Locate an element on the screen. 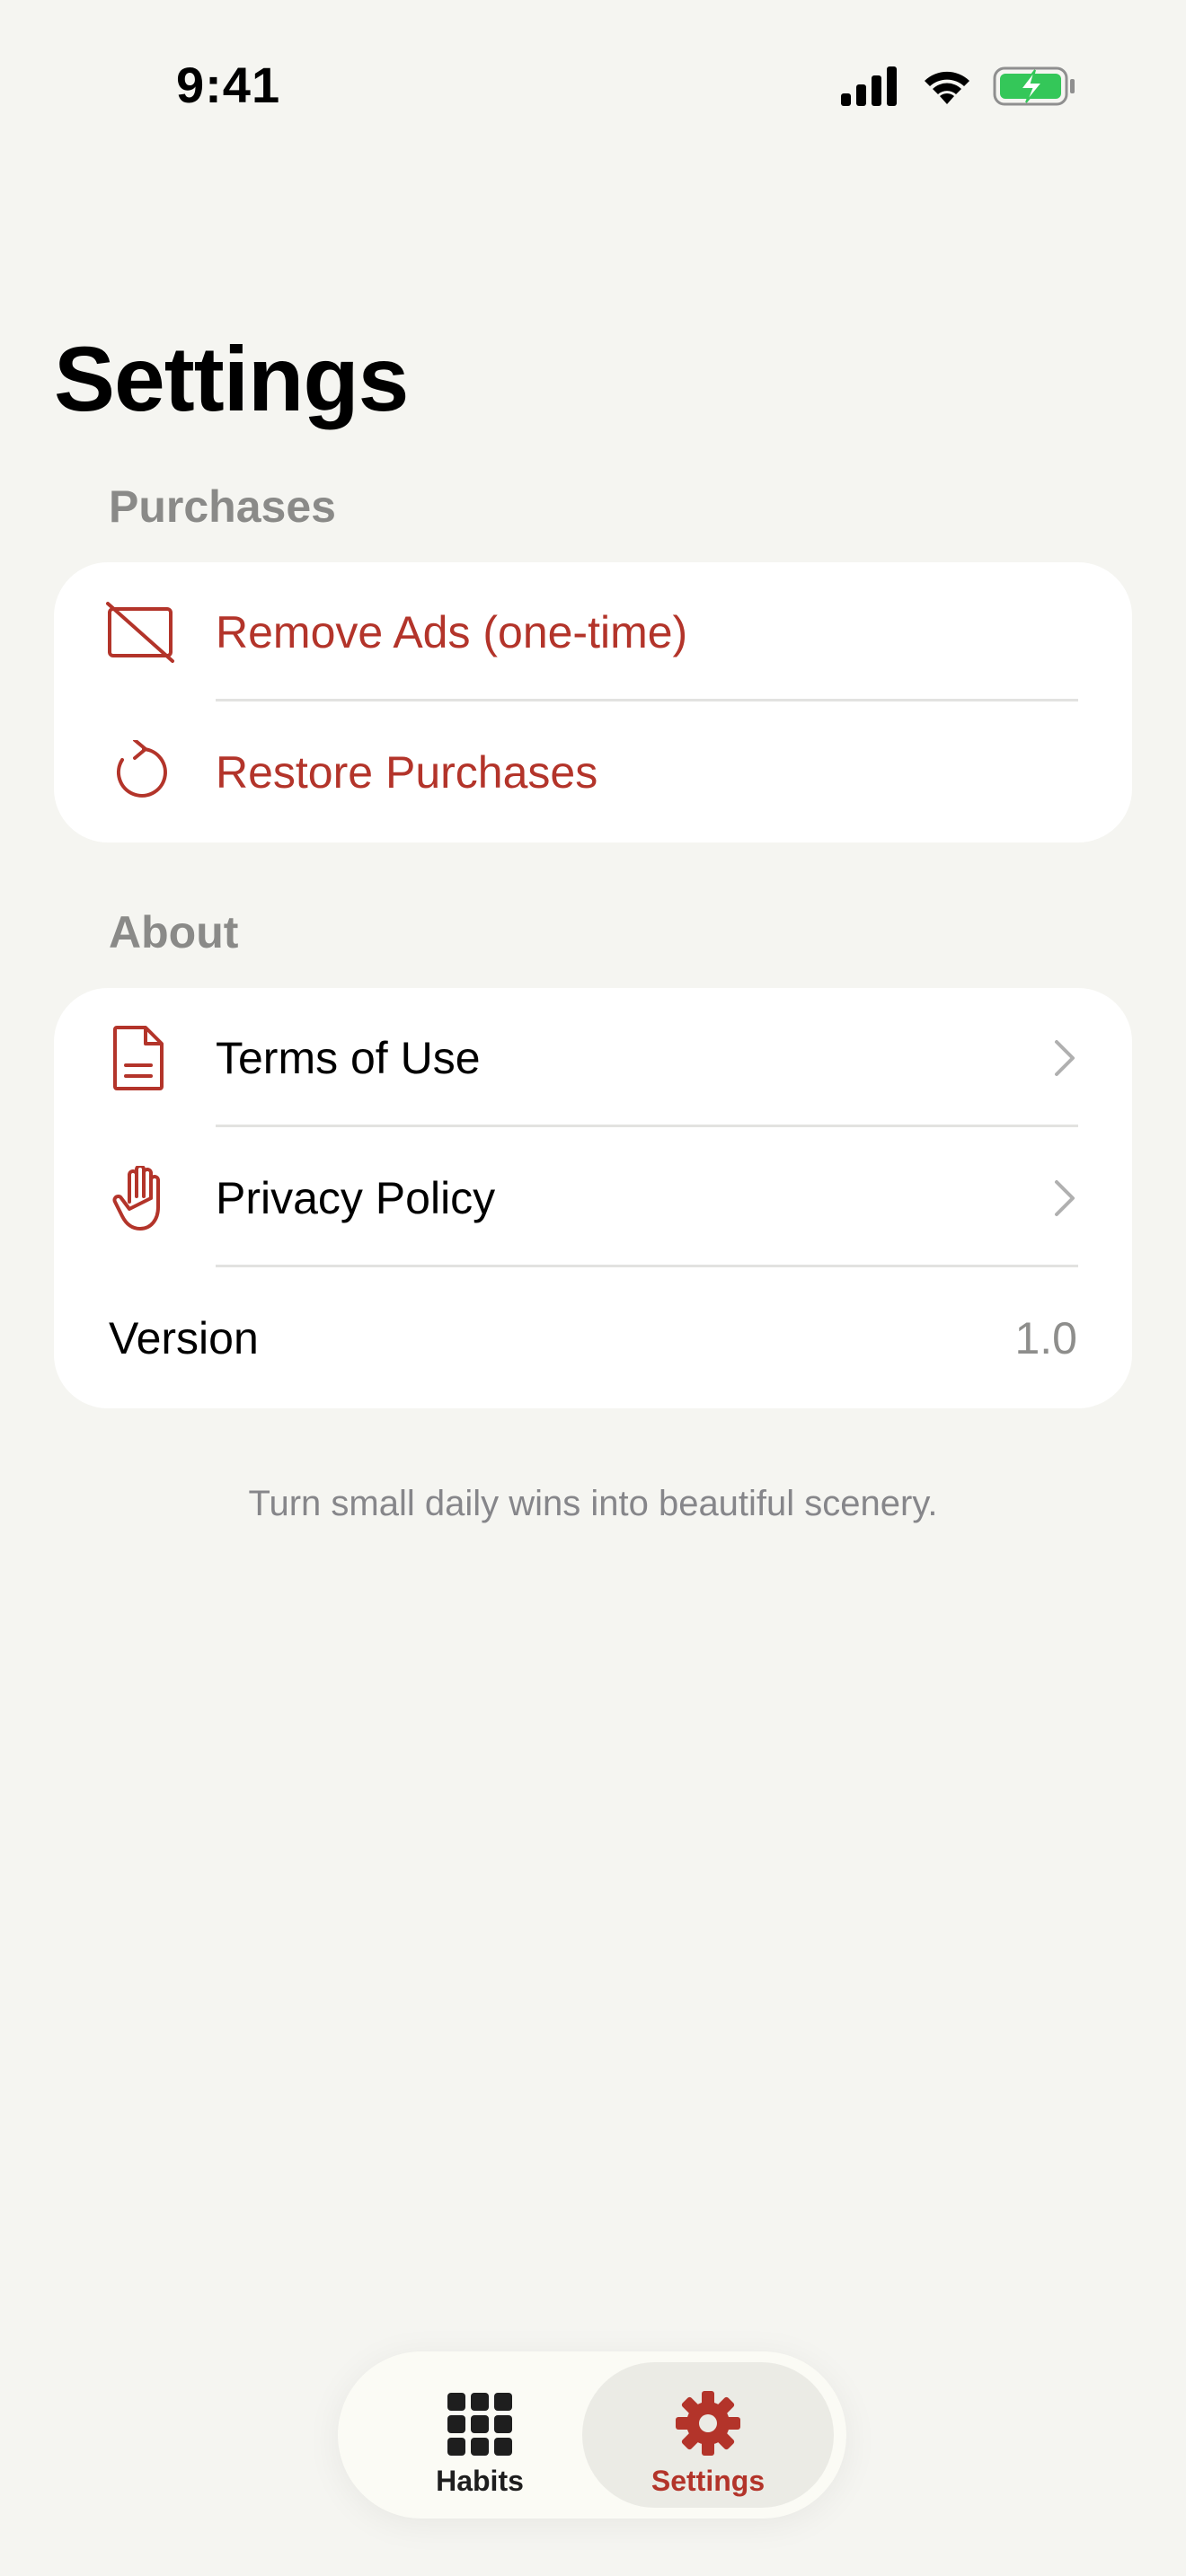 The height and width of the screenshot is (2576, 1186). privacy-policy-label: Privacy Policy is located at coordinates (356, 1198).